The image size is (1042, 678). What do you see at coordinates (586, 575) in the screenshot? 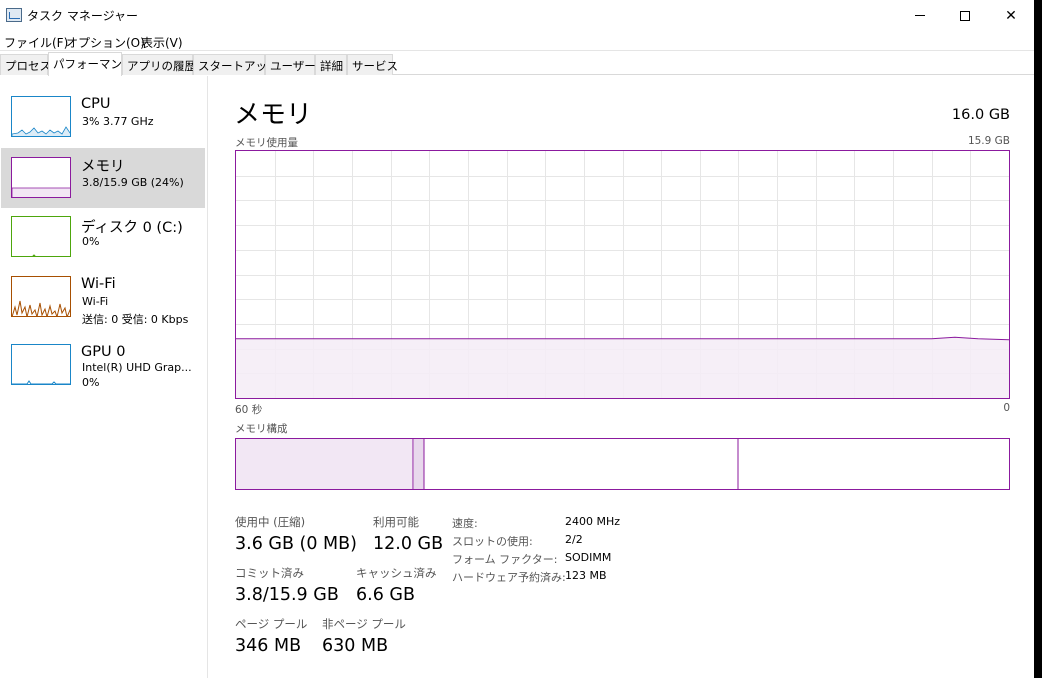
I see `hardware-reserved-value: 123 MB` at bounding box center [586, 575].